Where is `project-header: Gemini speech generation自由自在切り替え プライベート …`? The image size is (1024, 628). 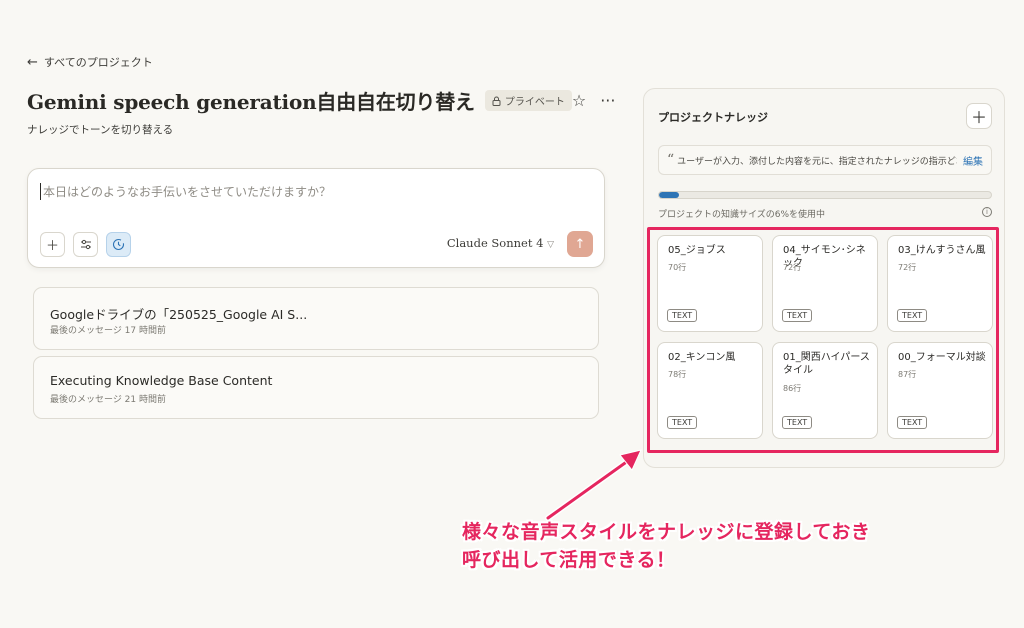 project-header: Gemini speech generation自由自在切り替え プライベート … is located at coordinates (321, 100).